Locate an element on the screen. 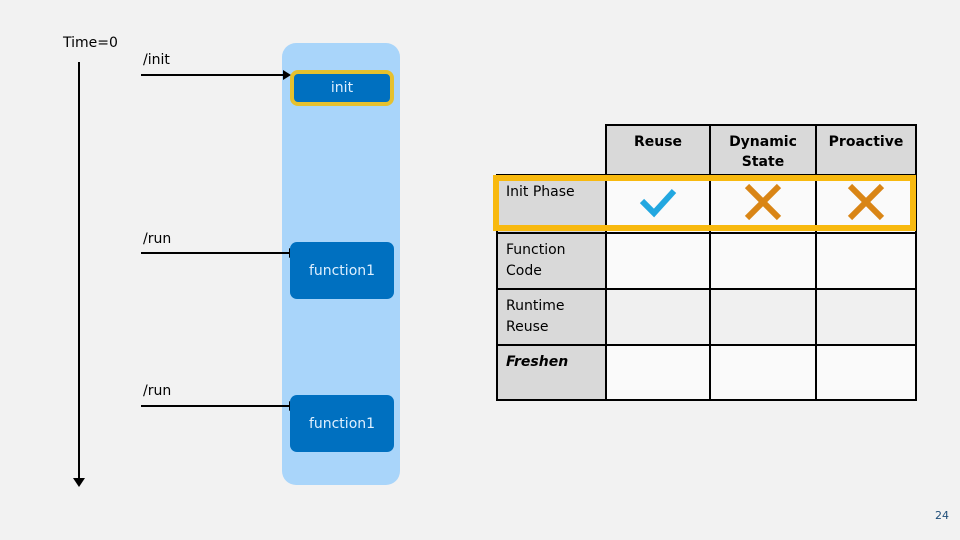 The image size is (960, 540). table-row: Function Code is located at coordinates (706, 261).